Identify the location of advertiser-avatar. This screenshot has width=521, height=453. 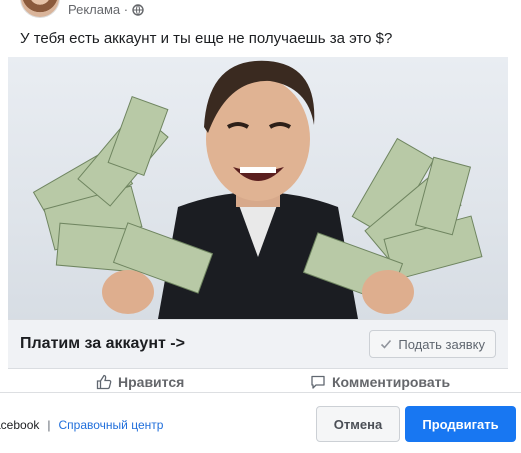
(40, 9).